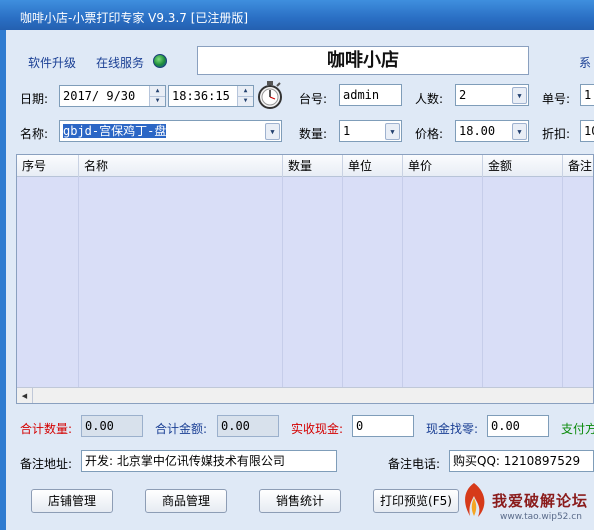  I want to click on quantity-value: 1, so click(347, 131).